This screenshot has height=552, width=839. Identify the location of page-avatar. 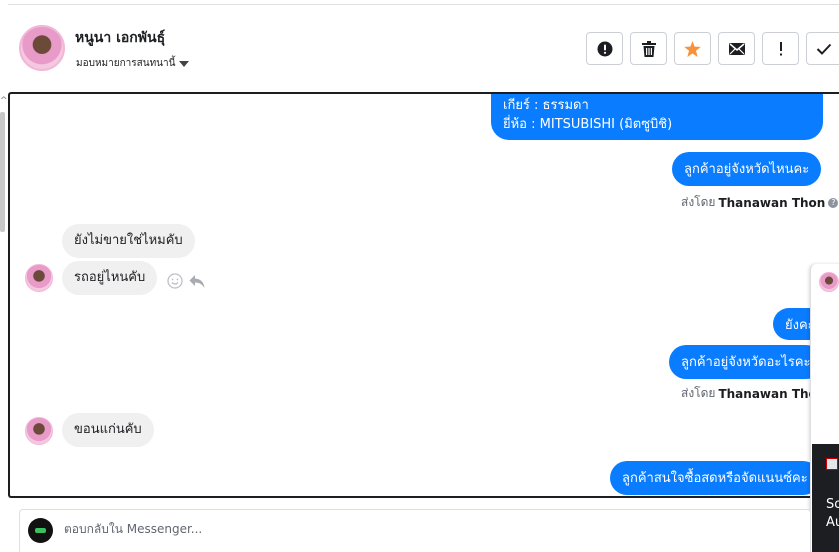
(40, 530).